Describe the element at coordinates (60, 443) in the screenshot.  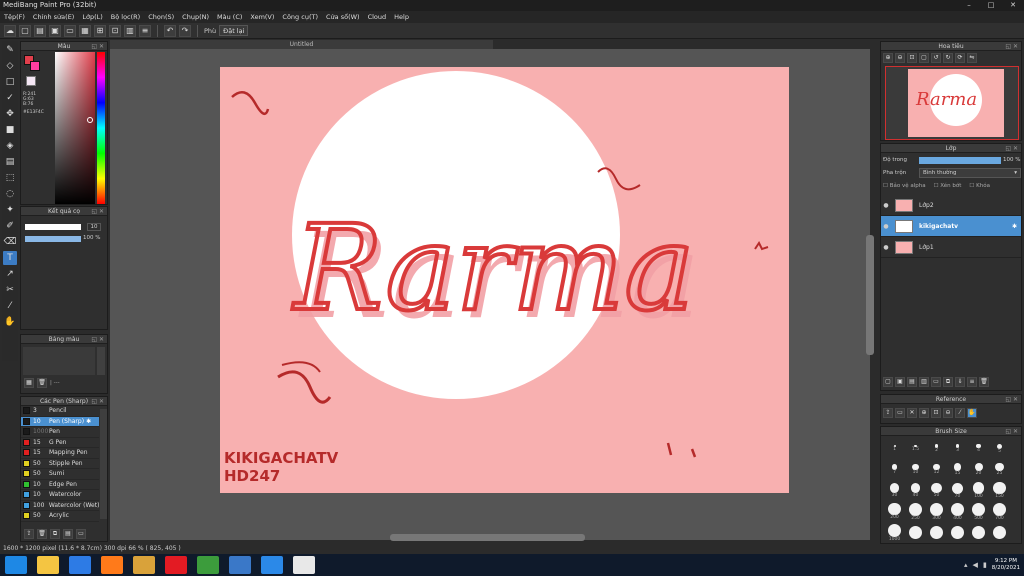
I see `brush-item: 15 G Pen` at that location.